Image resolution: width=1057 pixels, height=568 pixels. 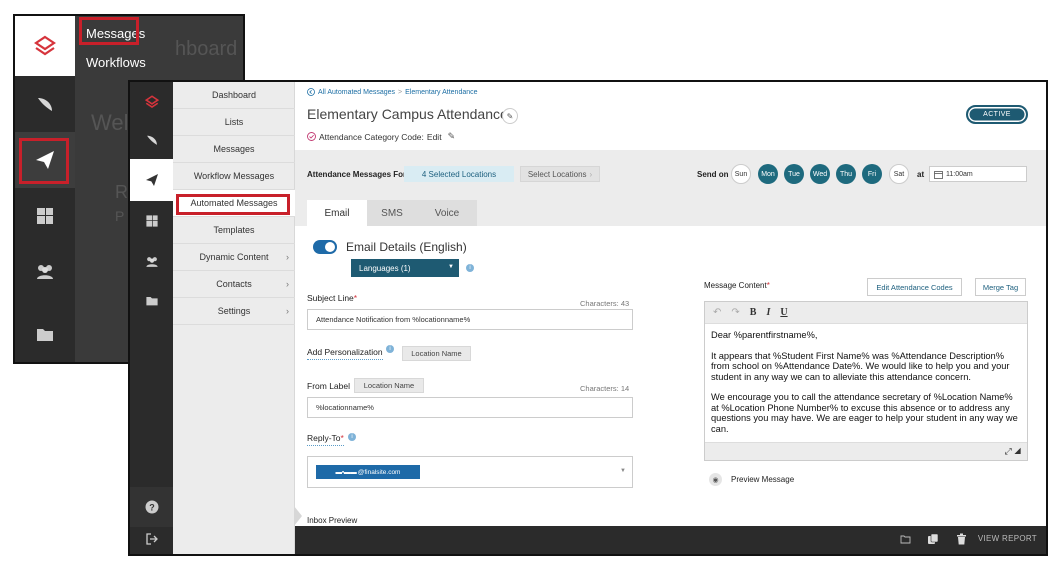 I want to click on trash-icon, so click(x=961, y=539).